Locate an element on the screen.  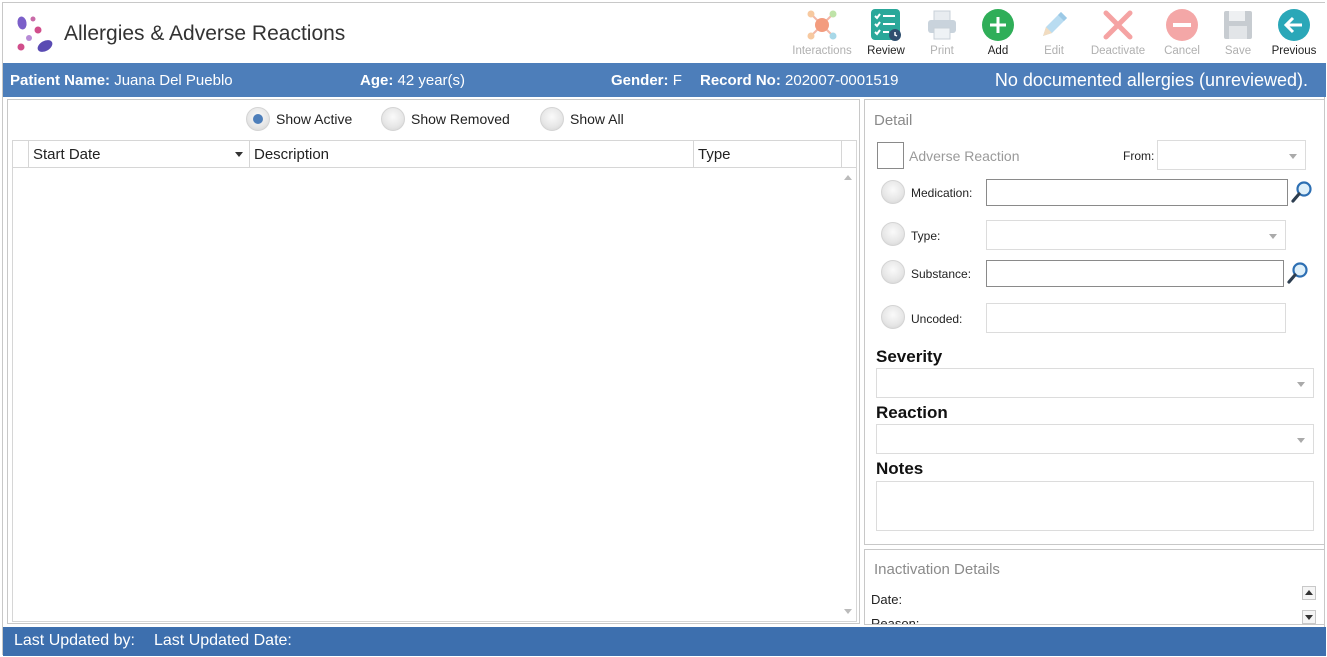
filter-radio-group: Show Active Show Removed Show All is located at coordinates (433, 119).